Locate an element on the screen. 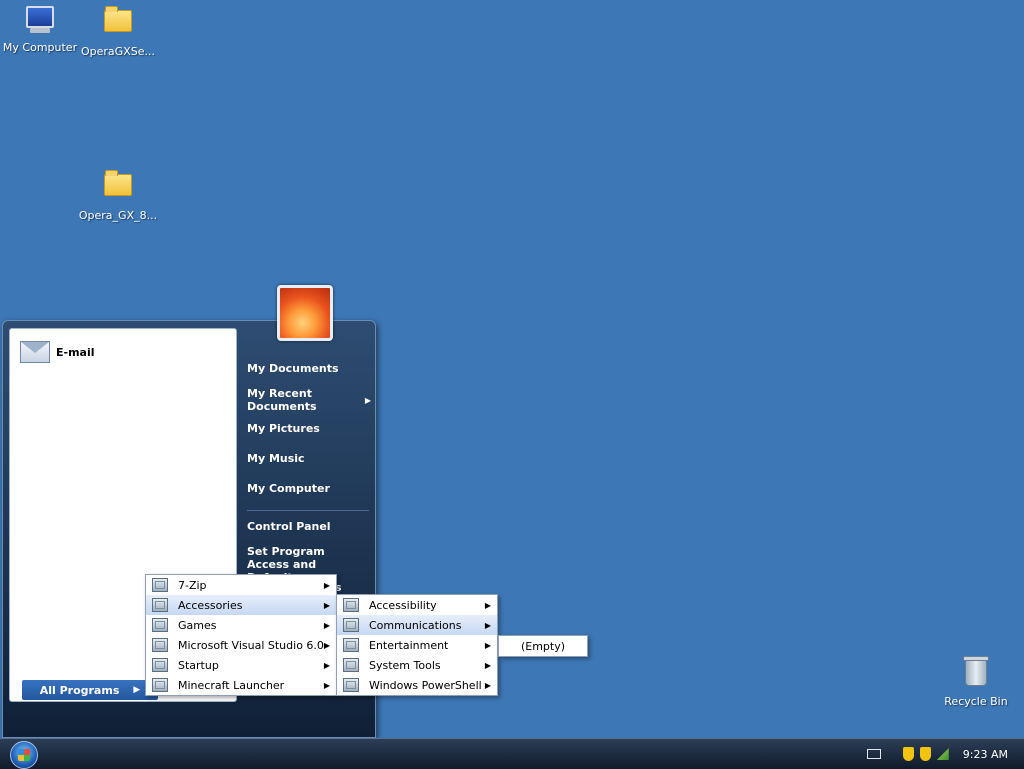 This screenshot has width=1024, height=769. all-programs-button: All Programs ▶ is located at coordinates (90, 690).